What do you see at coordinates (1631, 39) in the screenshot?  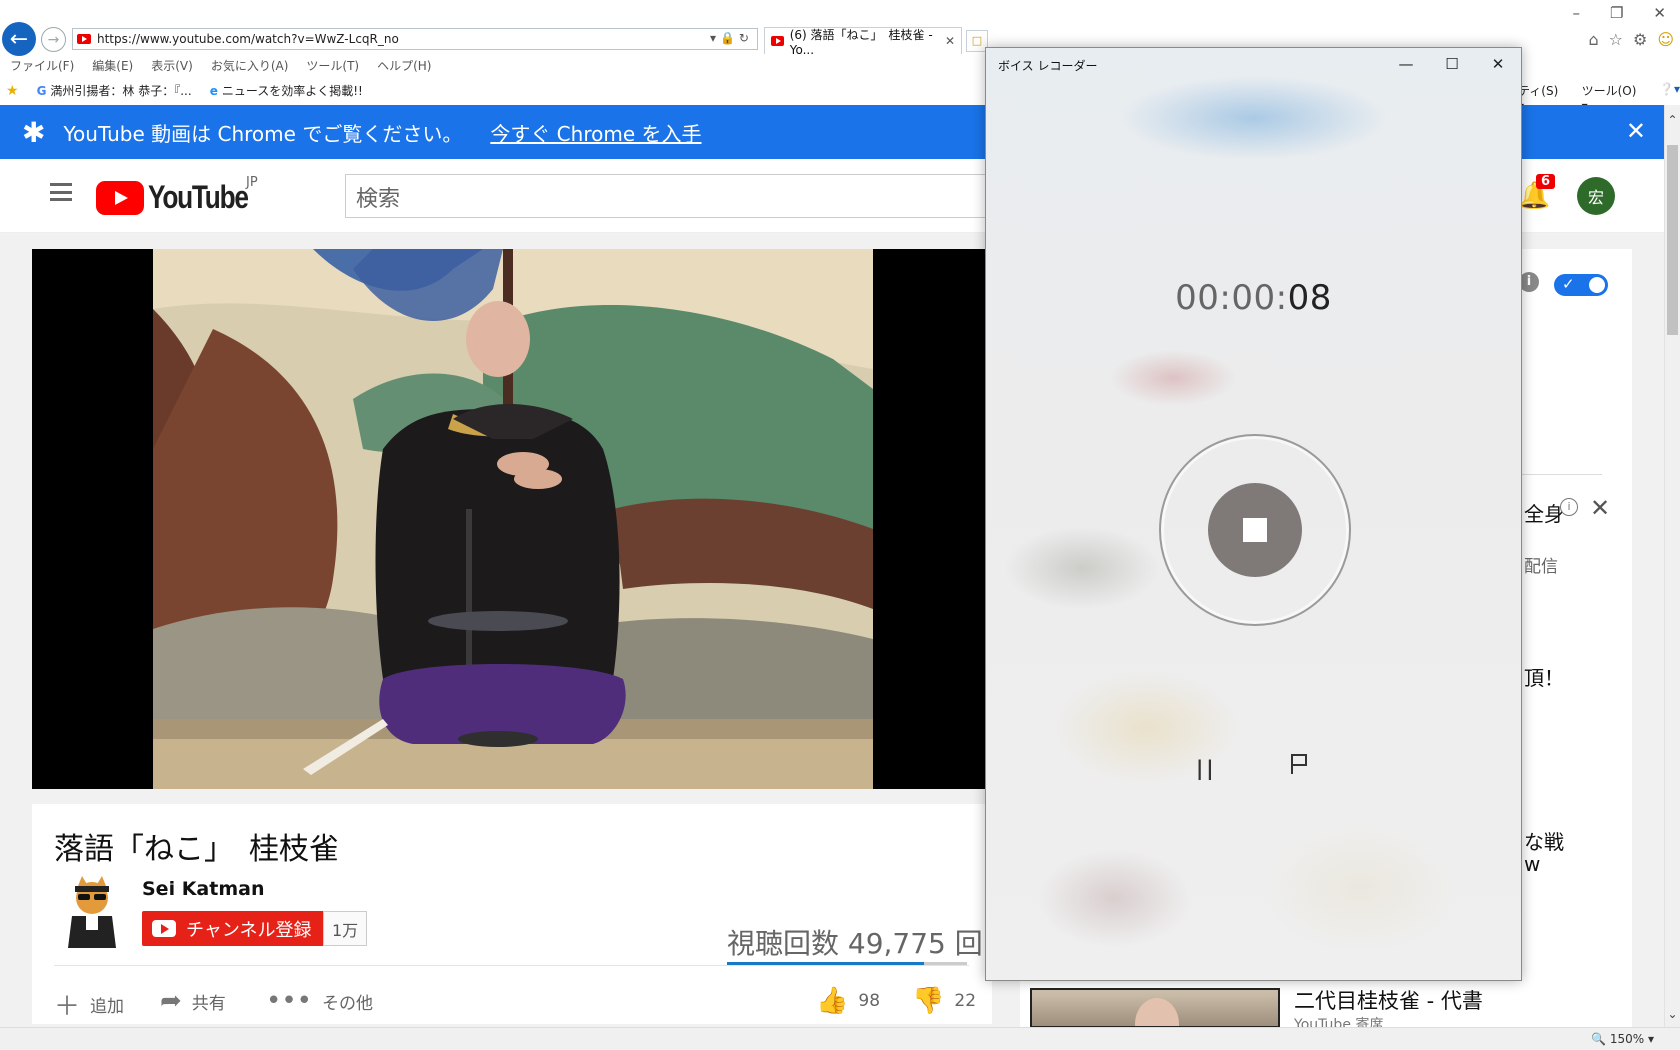 I see `browser-toolbar-icons: ⌂ ☆ ⚙ ☺` at bounding box center [1631, 39].